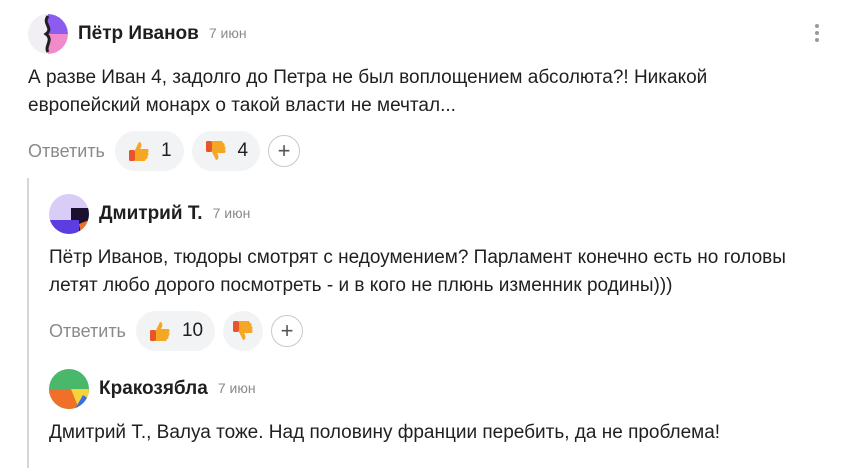 Image resolution: width=843 pixels, height=468 pixels. I want to click on dislike-button: 4, so click(226, 151).